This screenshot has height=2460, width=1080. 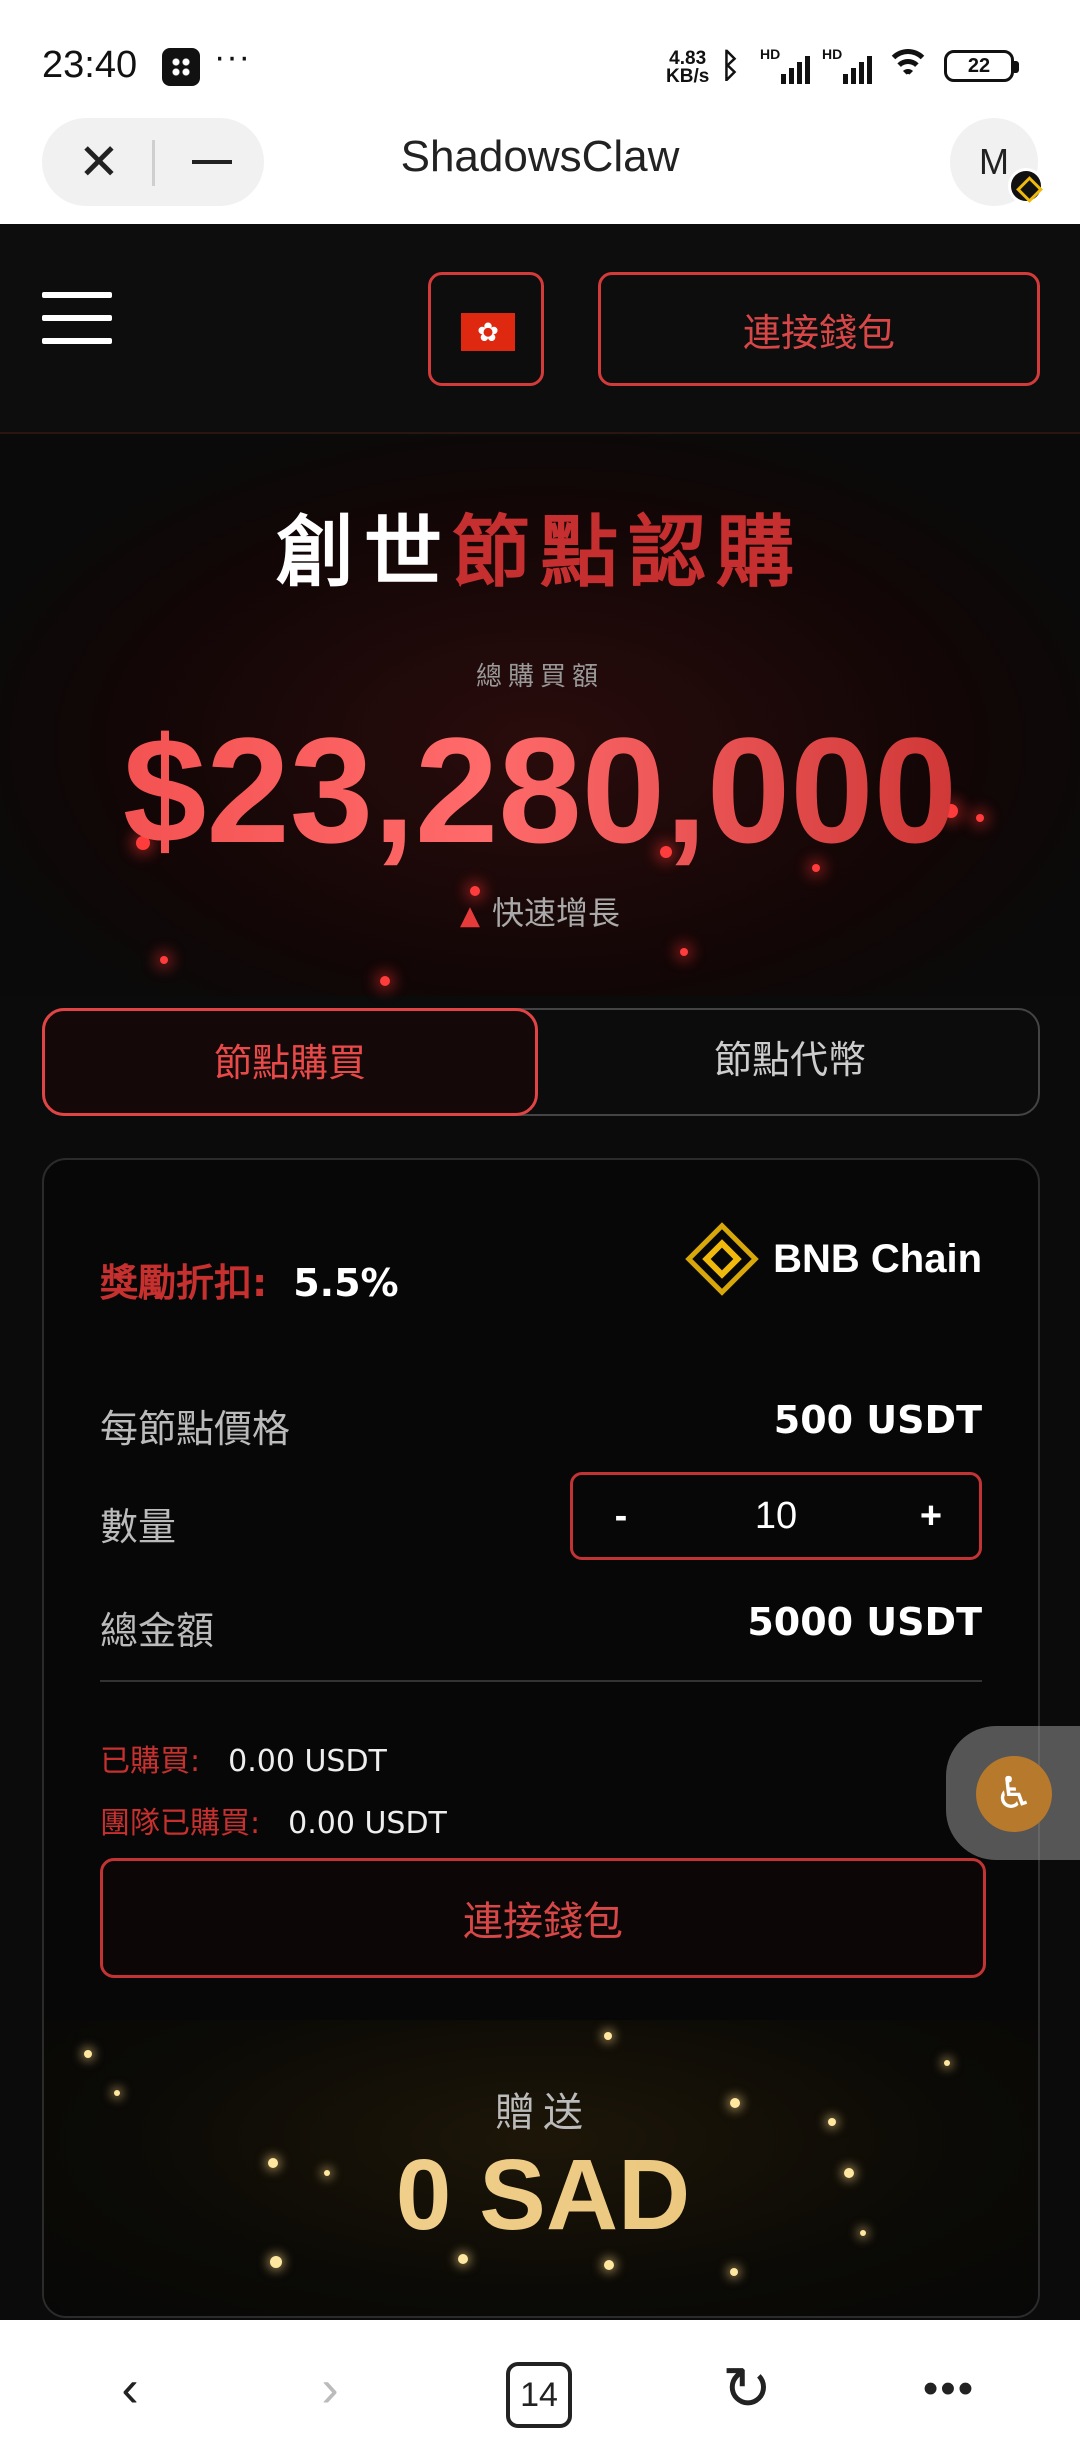 I want to click on total-purchase-amount: $23,280,000, so click(x=540, y=790).